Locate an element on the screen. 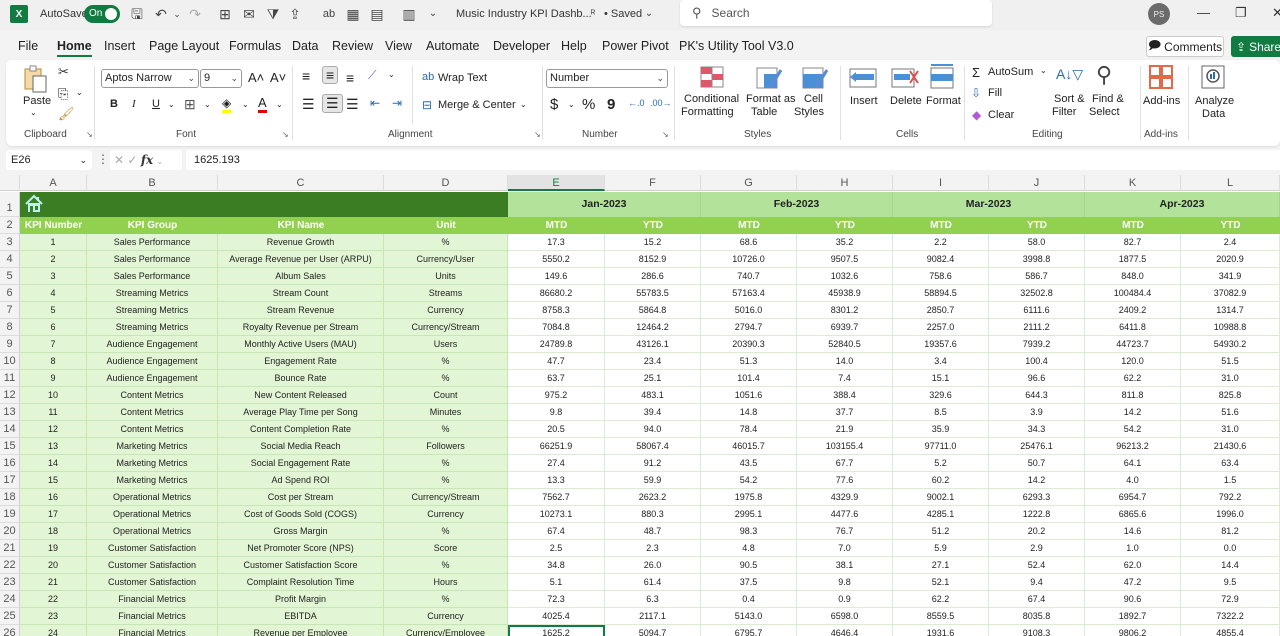  value-cell: 47.7 is located at coordinates (556, 361).